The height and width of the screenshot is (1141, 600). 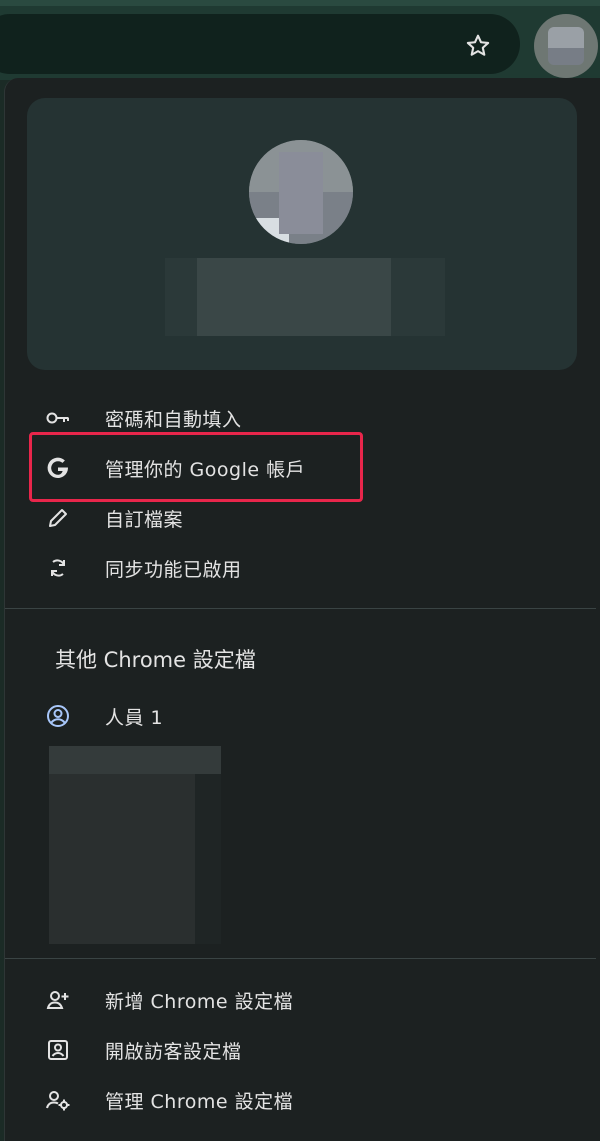 What do you see at coordinates (173, 419) in the screenshot?
I see `menu-item-label: 密碼和自動填入` at bounding box center [173, 419].